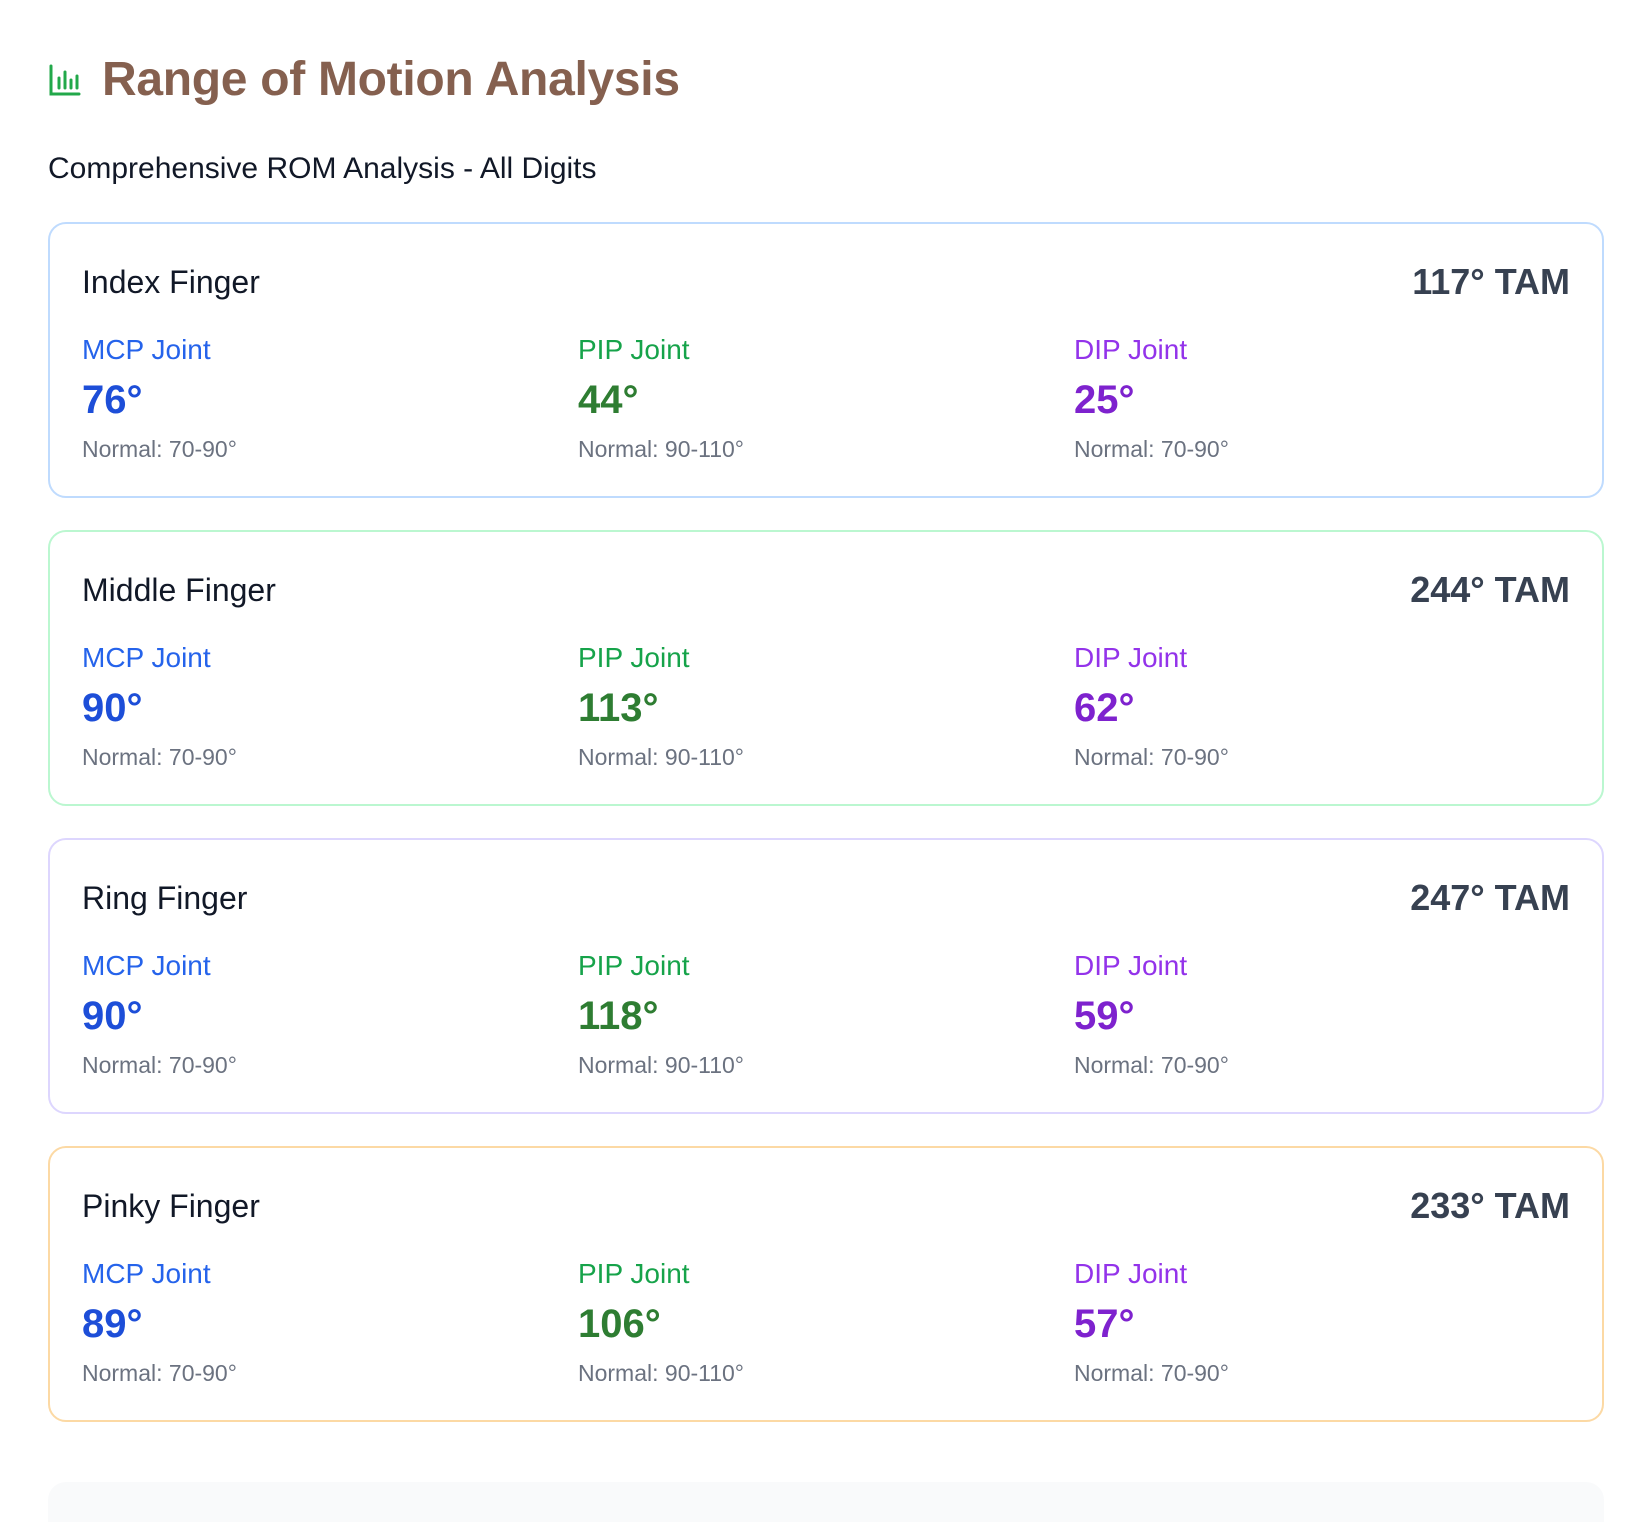 This screenshot has height=1522, width=1652. What do you see at coordinates (1490, 1205) in the screenshot?
I see `tam-value: 233° TAM` at bounding box center [1490, 1205].